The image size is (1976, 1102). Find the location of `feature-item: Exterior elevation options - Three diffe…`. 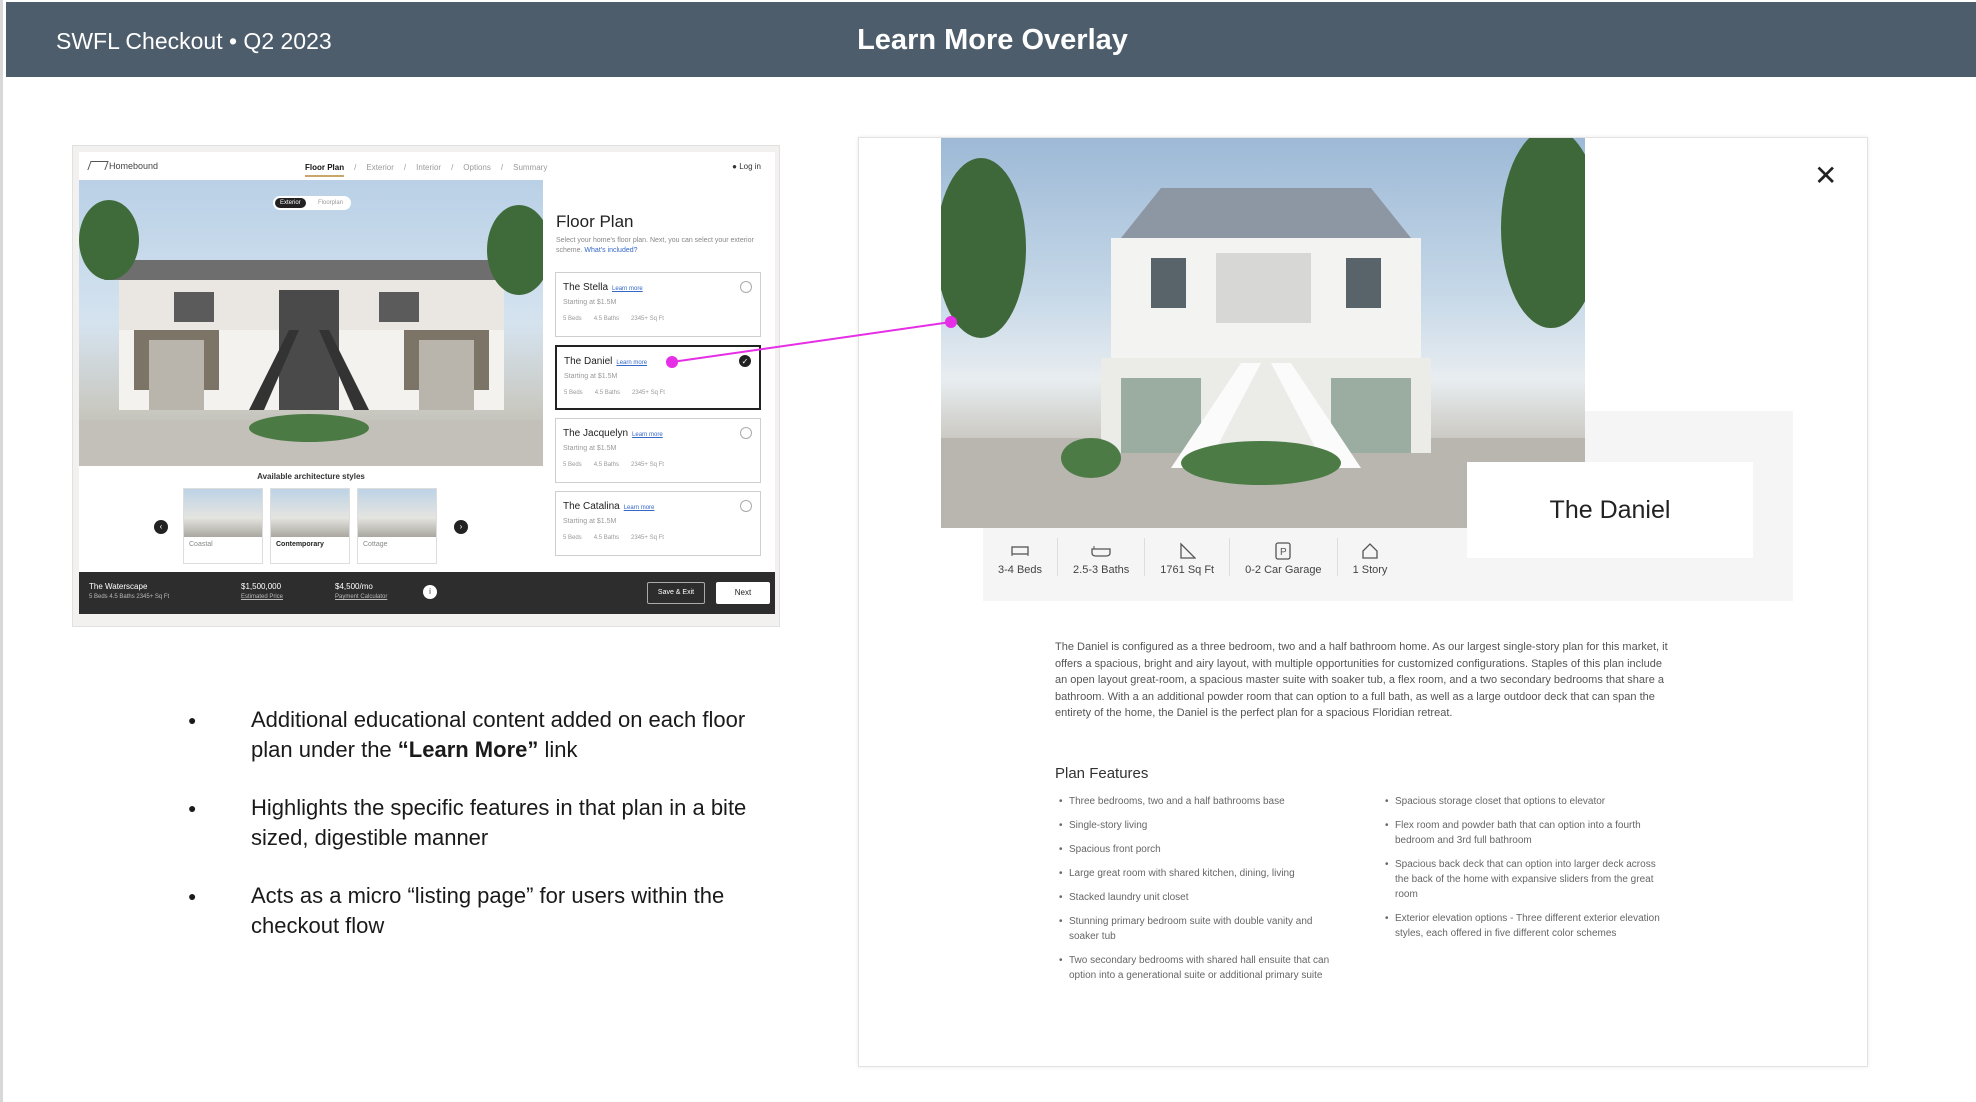

feature-item: Exterior elevation options - Three diffe… is located at coordinates (1526, 926).